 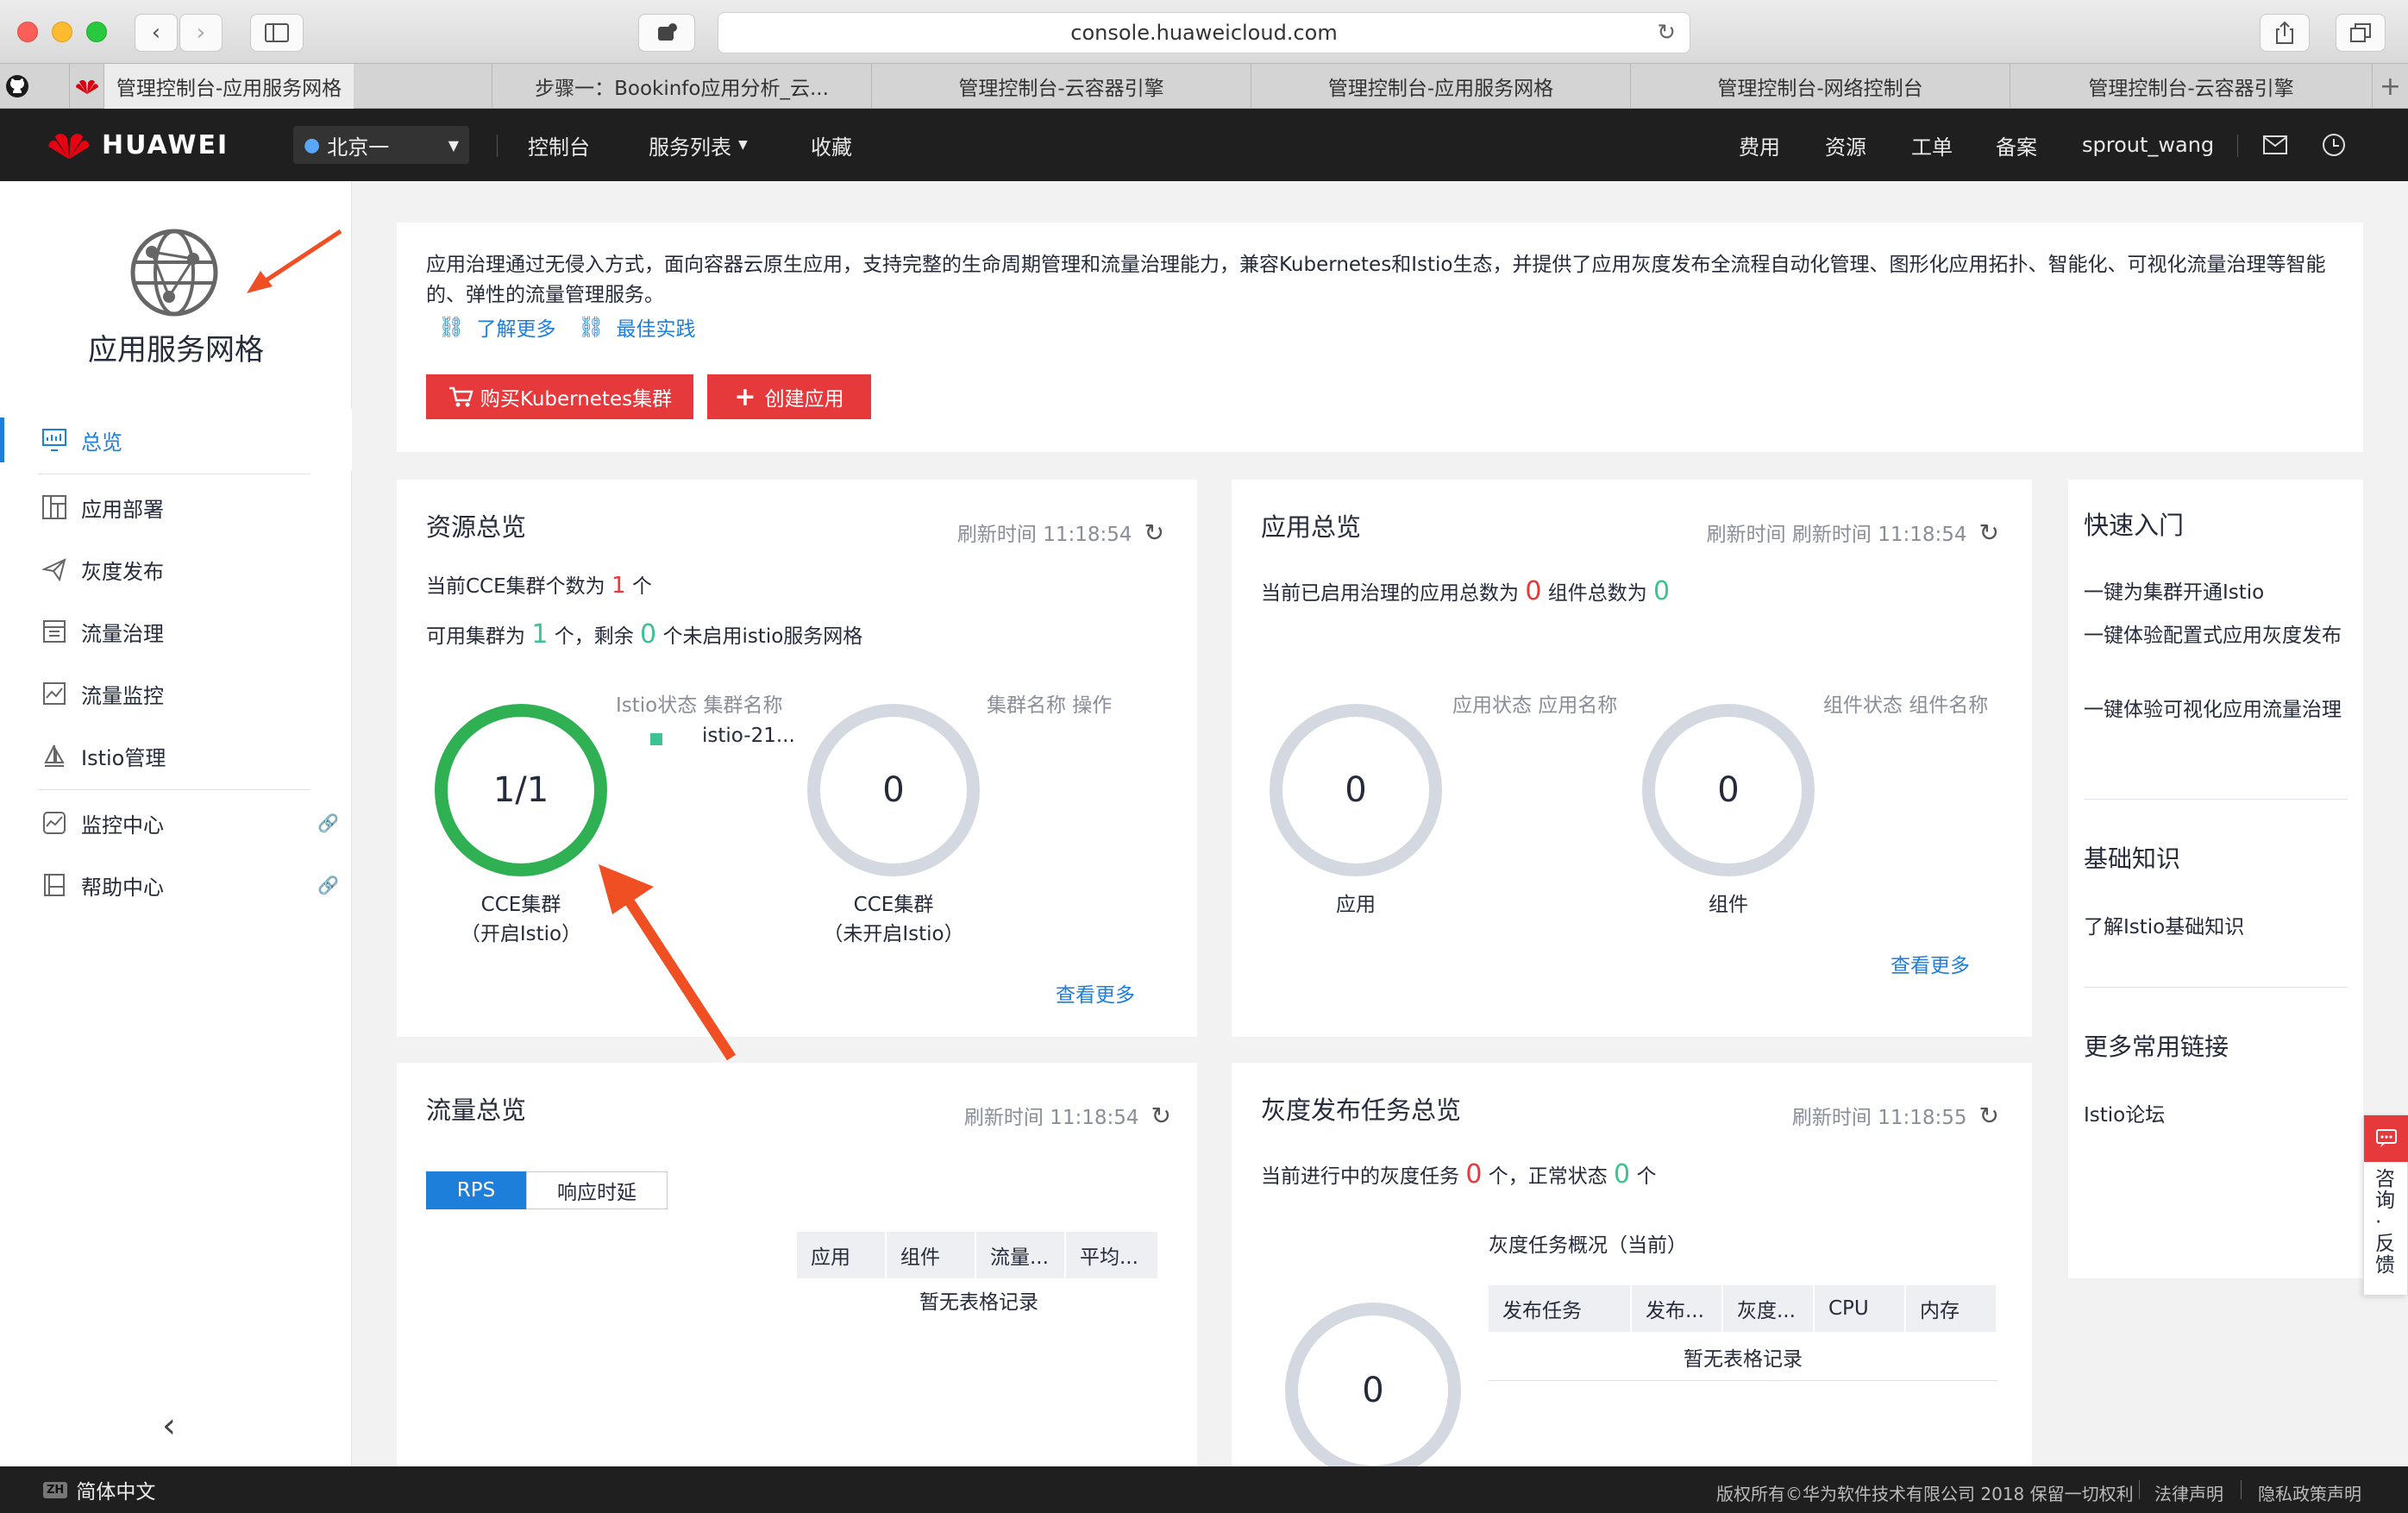 I want to click on huawei-logo: HUAWEI, so click(x=137, y=145).